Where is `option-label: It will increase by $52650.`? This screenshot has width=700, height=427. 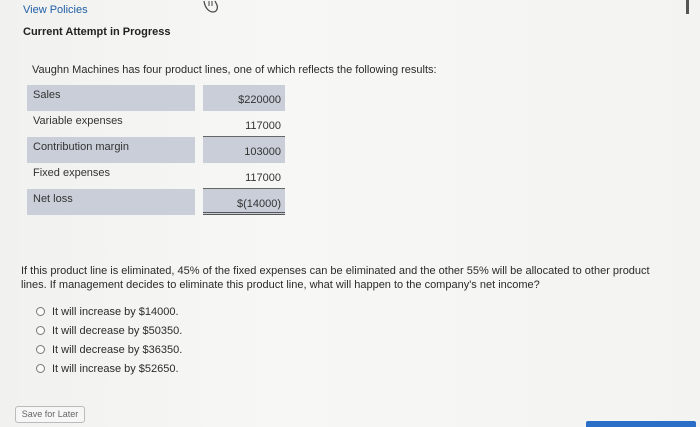 option-label: It will increase by $52650. is located at coordinates (115, 368).